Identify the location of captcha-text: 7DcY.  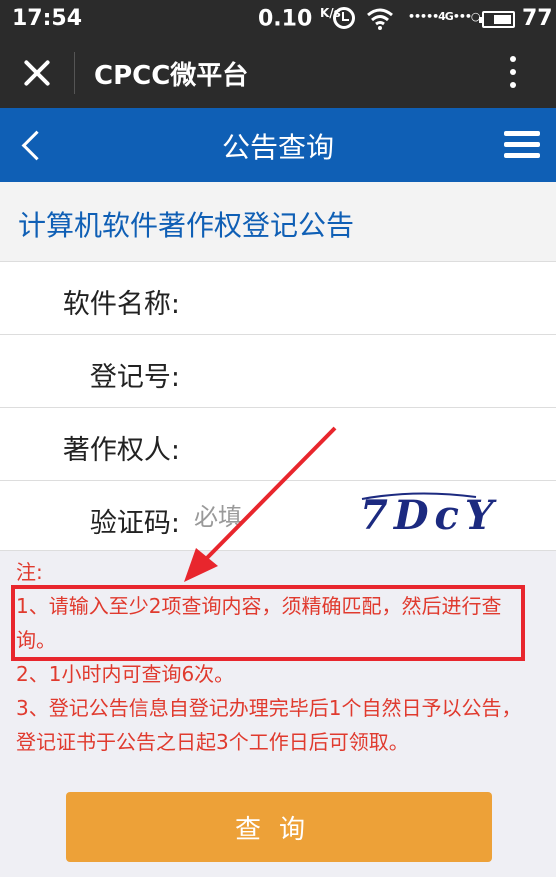
(429, 515).